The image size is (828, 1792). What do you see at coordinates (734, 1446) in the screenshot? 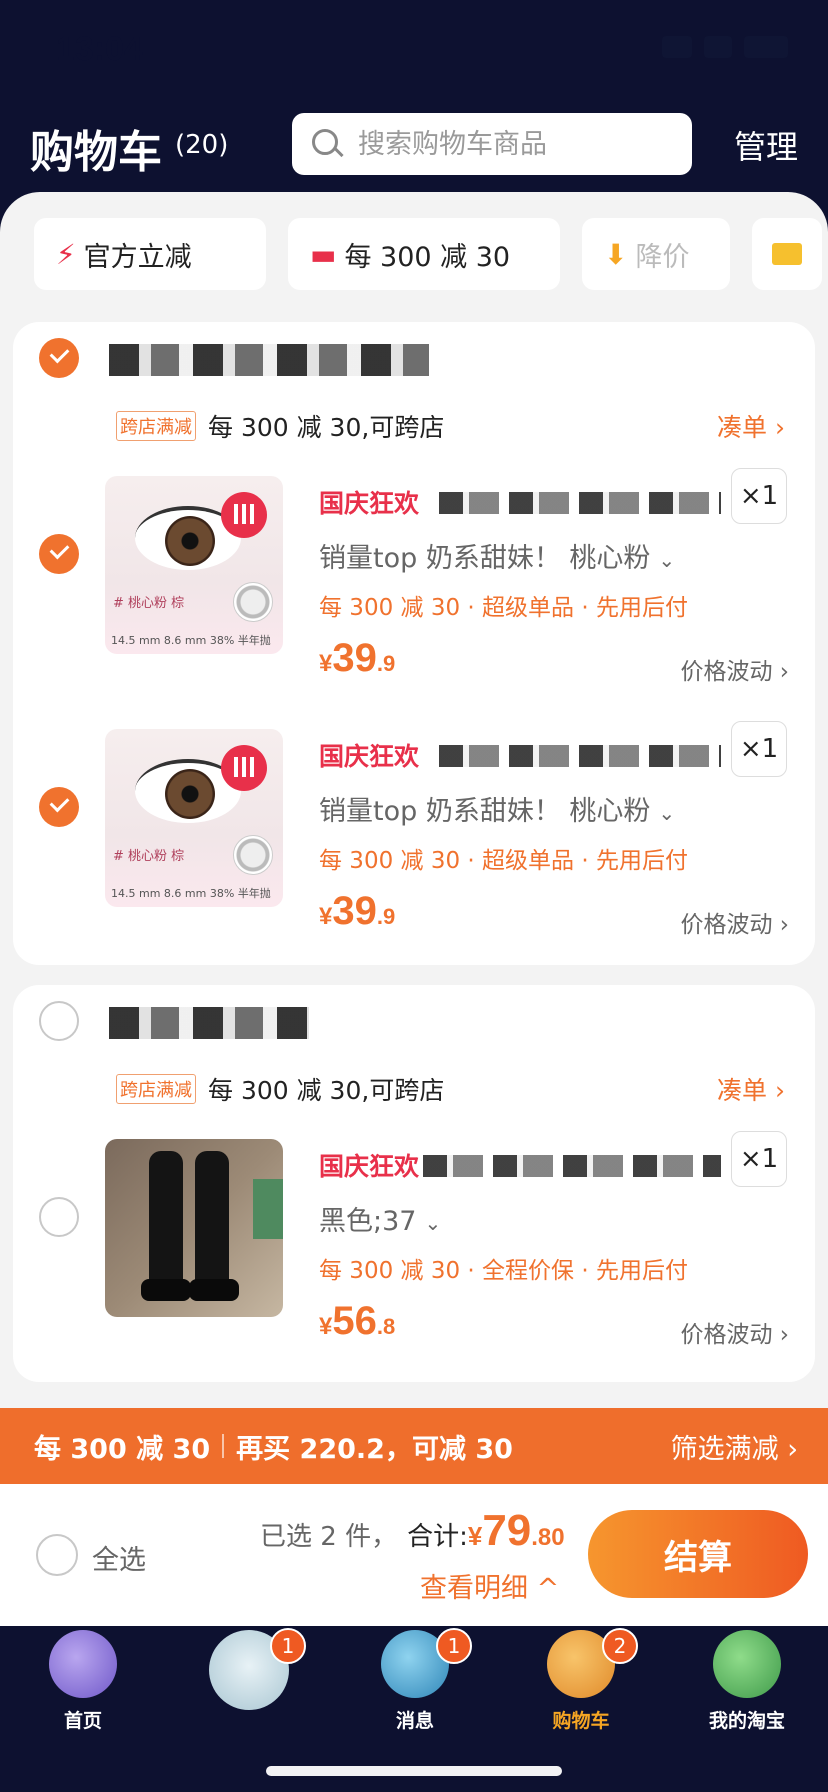
I see `filter-reduction-link: 筛选满减 ›` at bounding box center [734, 1446].